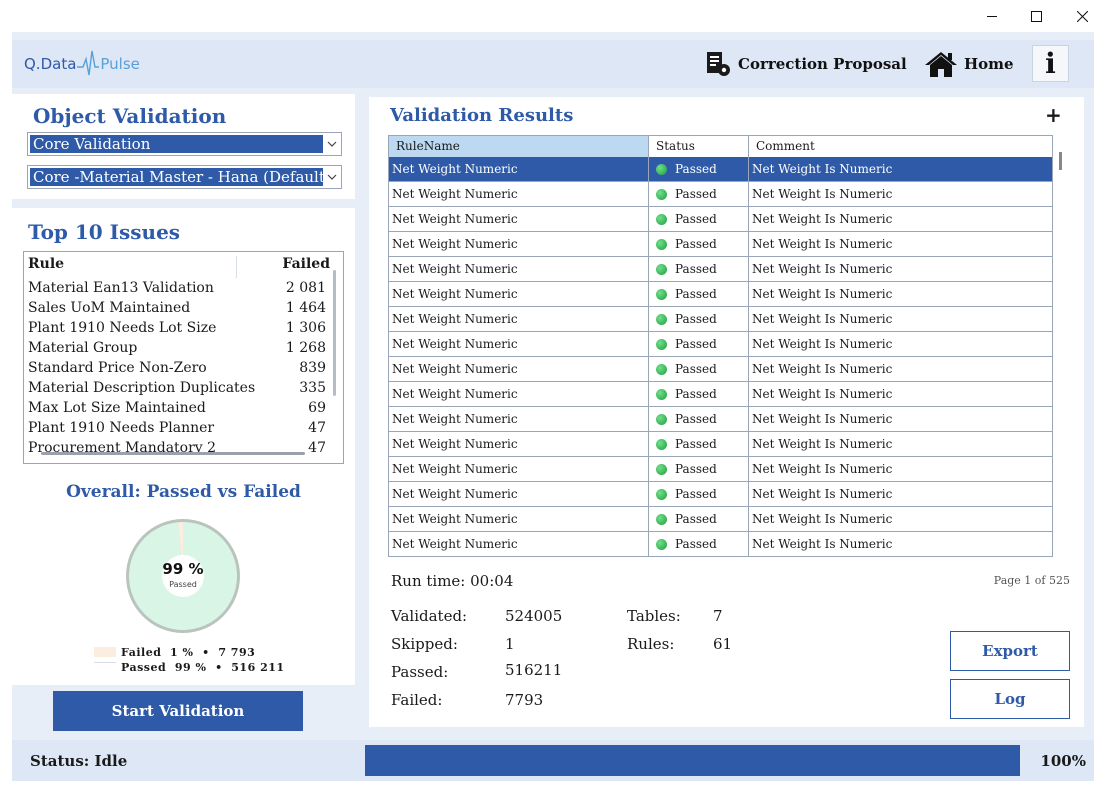 The width and height of the screenshot is (1106, 793). I want to click on maximize-button, so click(1036, 16).